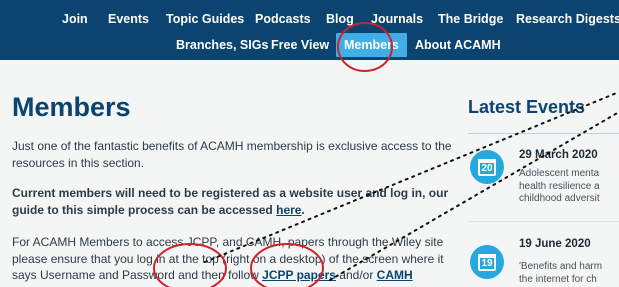  What do you see at coordinates (75, 19) in the screenshot?
I see `nav-join: Join` at bounding box center [75, 19].